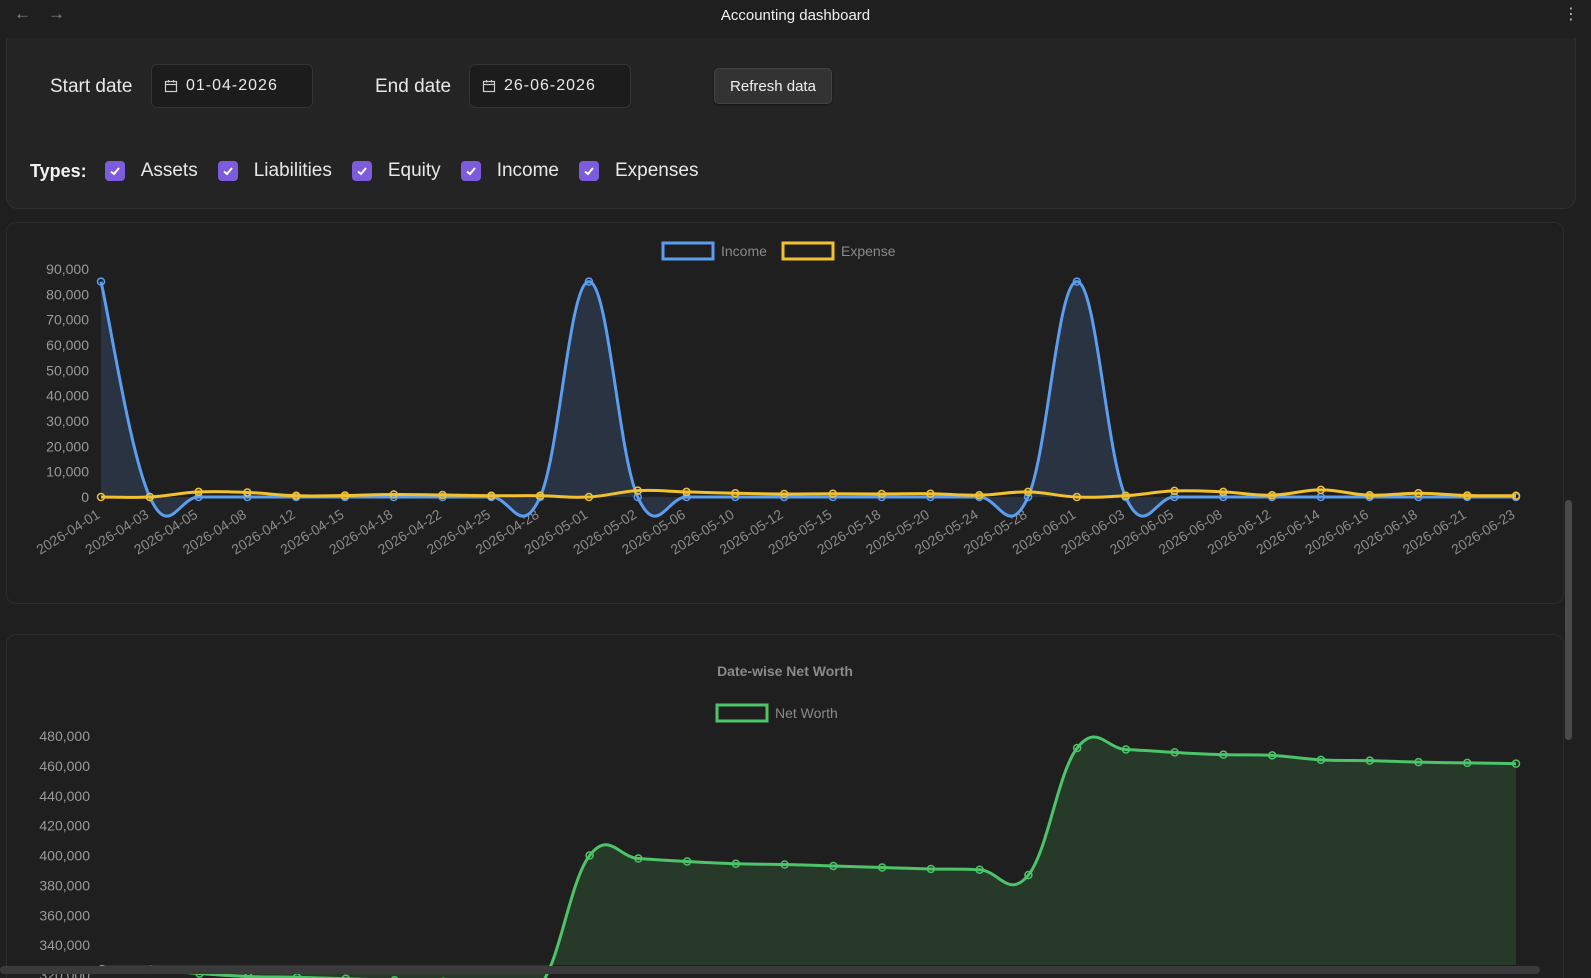 This screenshot has width=1591, height=978. What do you see at coordinates (414, 171) in the screenshot?
I see `equity-checkbox-label: Equity` at bounding box center [414, 171].